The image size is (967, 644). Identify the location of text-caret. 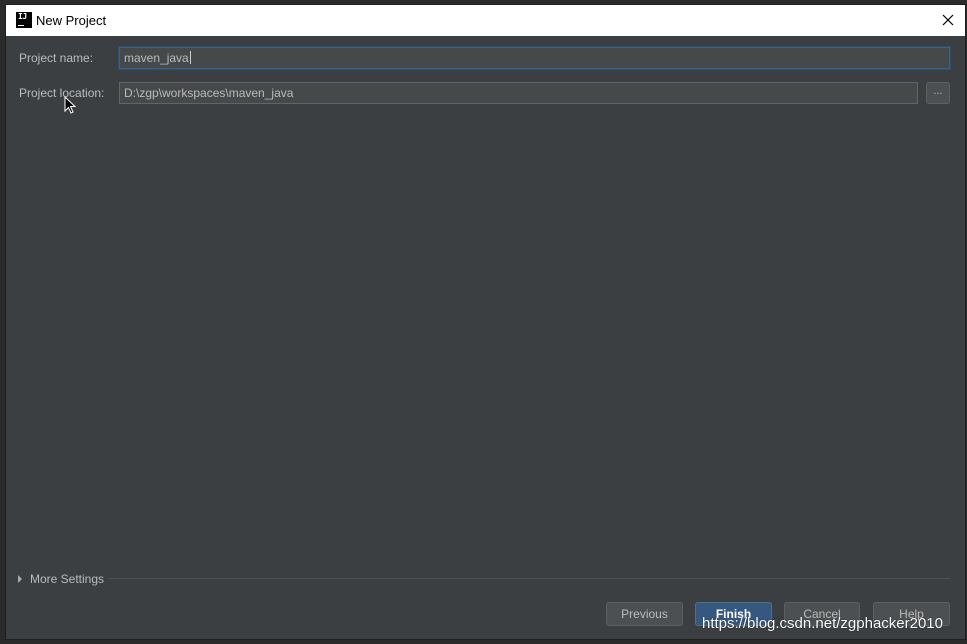
(190, 57).